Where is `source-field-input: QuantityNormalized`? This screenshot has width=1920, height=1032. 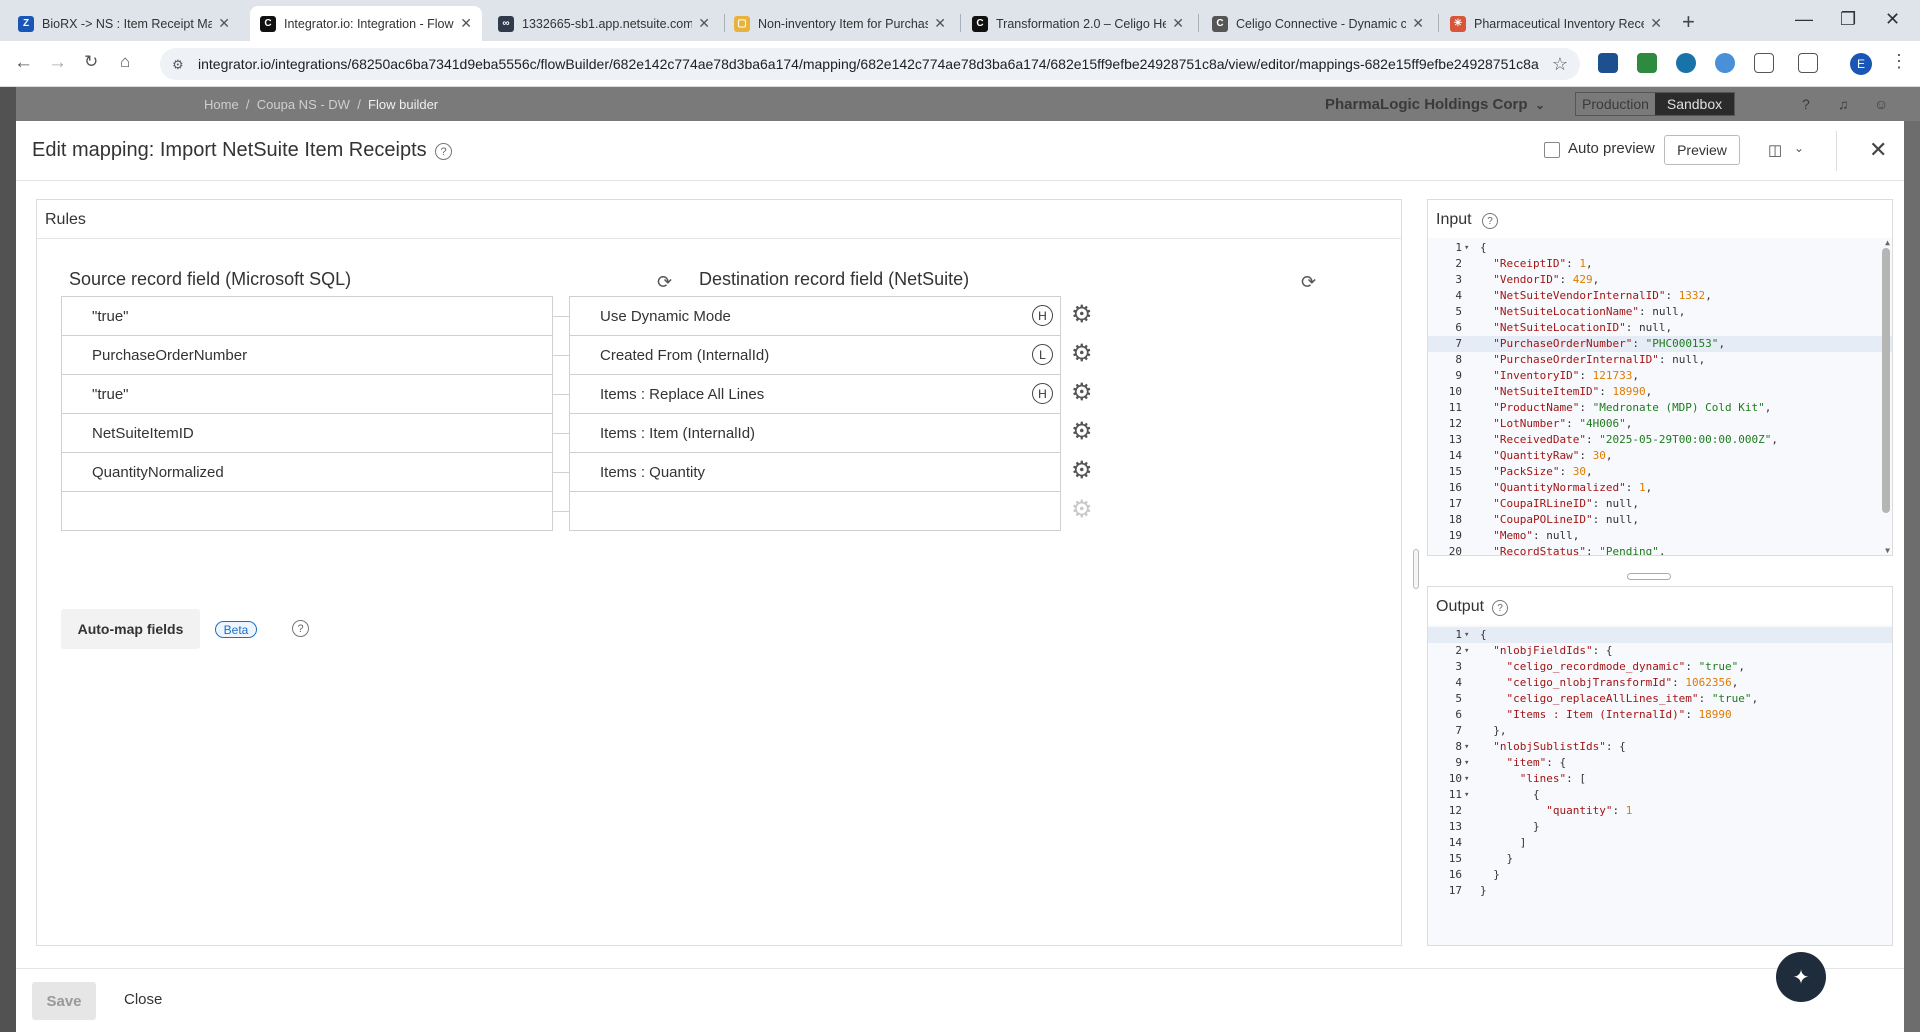 source-field-input: QuantityNormalized is located at coordinates (307, 472).